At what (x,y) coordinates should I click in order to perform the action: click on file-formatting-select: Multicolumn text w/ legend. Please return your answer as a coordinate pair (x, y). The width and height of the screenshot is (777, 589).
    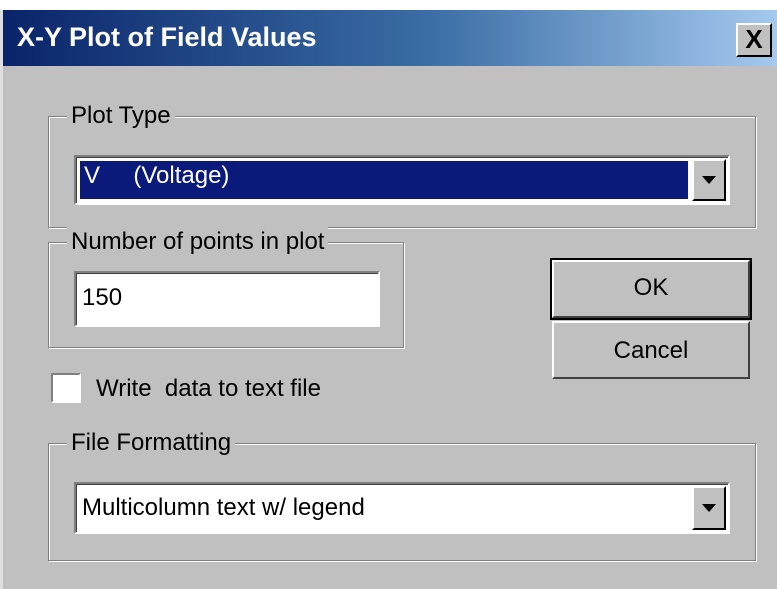
    Looking at the image, I should click on (402, 508).